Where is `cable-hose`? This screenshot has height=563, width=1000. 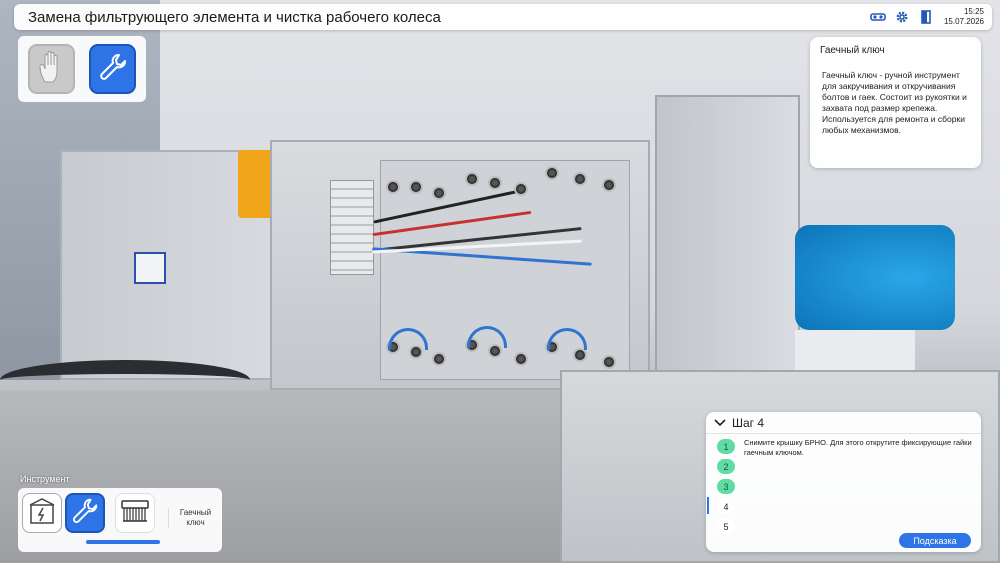
cable-hose is located at coordinates (125, 380).